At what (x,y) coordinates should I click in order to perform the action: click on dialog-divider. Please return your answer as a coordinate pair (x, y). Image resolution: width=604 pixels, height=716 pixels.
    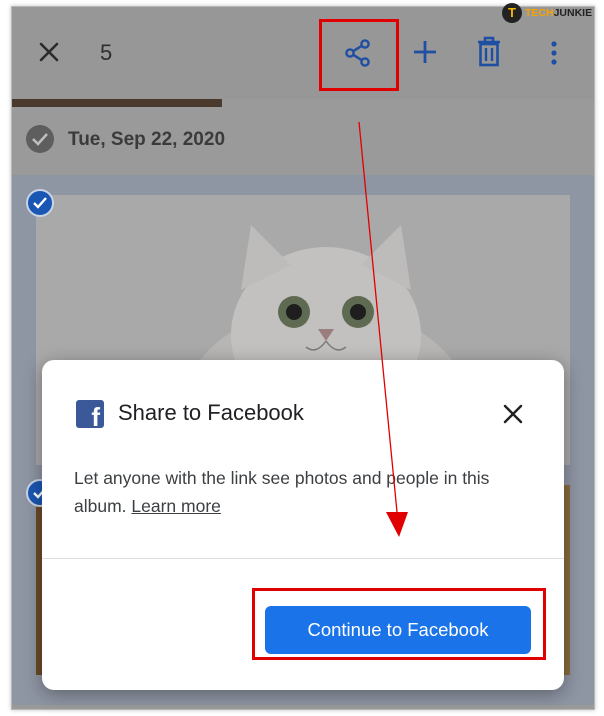
    Looking at the image, I should click on (303, 558).